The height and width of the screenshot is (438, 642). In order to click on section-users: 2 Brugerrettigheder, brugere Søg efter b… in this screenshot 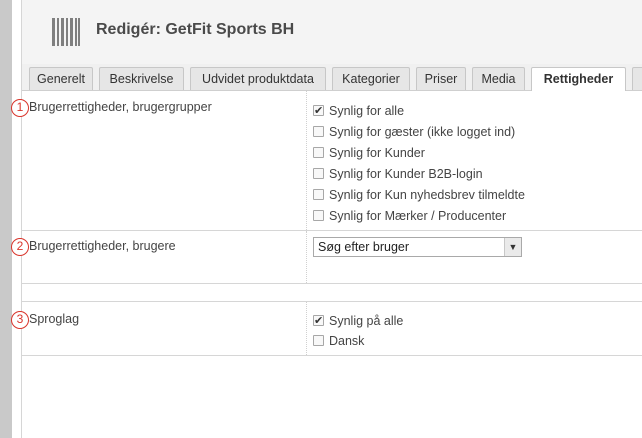, I will do `click(326, 257)`.